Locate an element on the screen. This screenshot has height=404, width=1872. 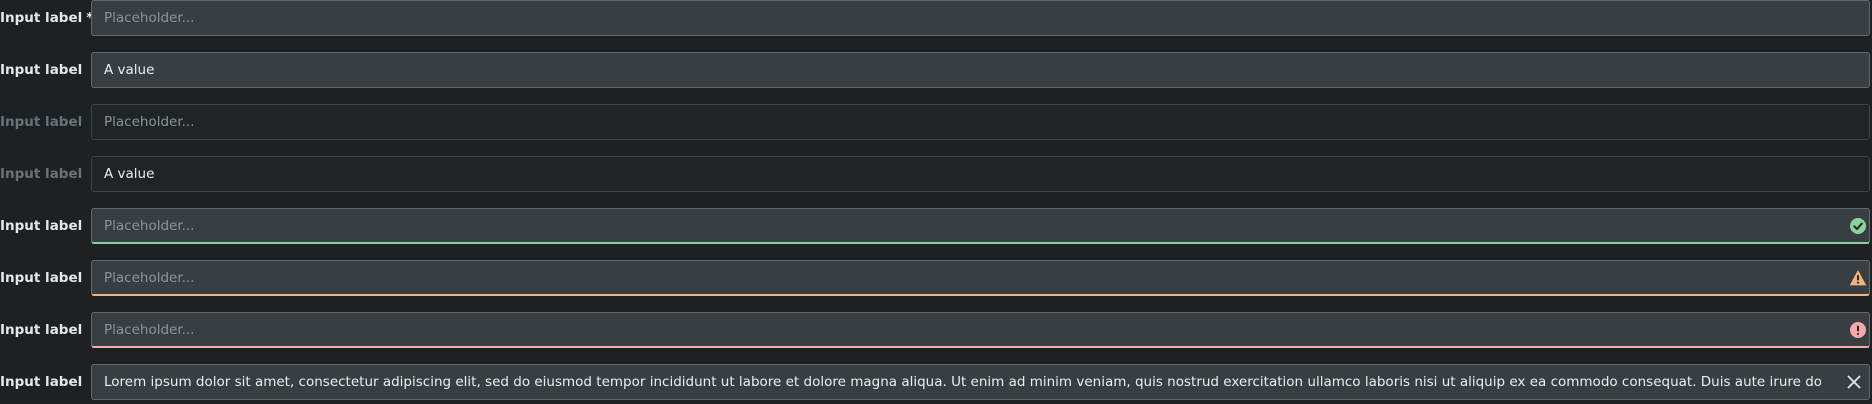
required-text-input is located at coordinates (980, 18).